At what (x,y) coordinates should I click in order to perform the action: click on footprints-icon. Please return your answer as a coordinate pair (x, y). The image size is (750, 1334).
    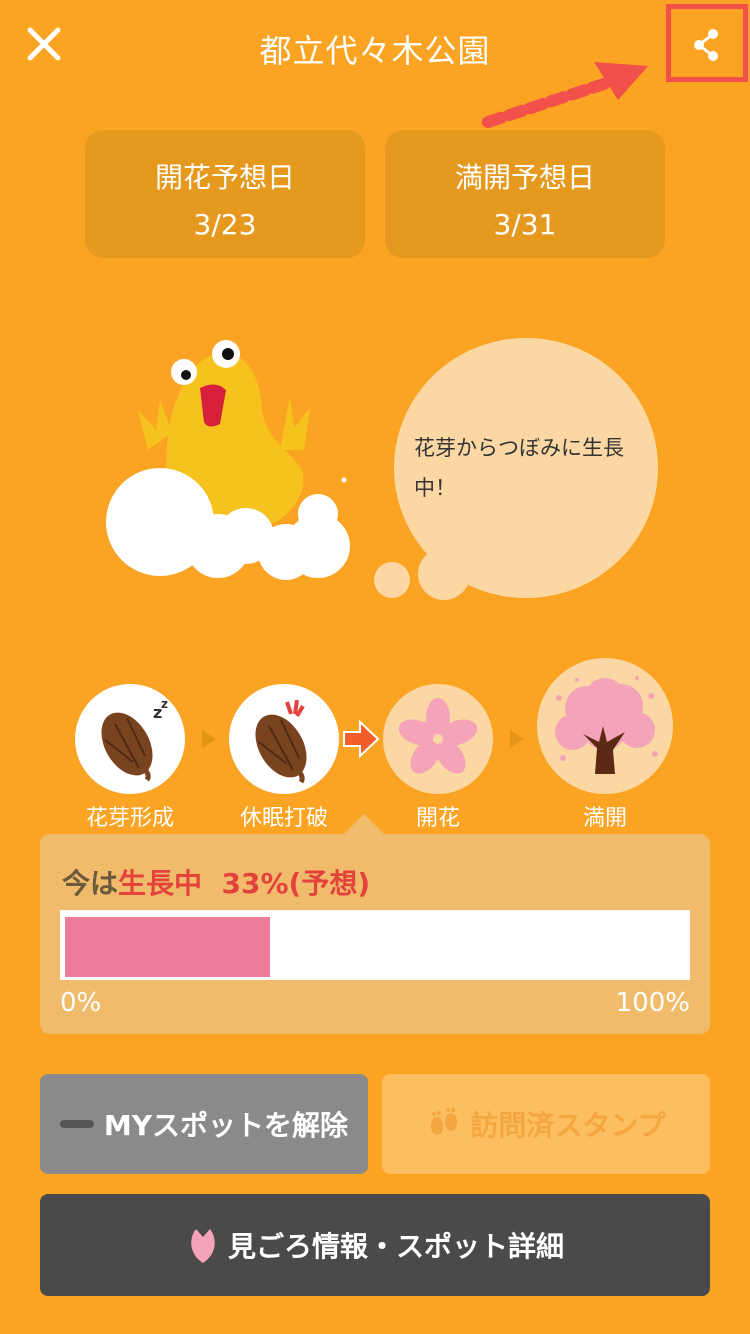
    Looking at the image, I should click on (444, 1121).